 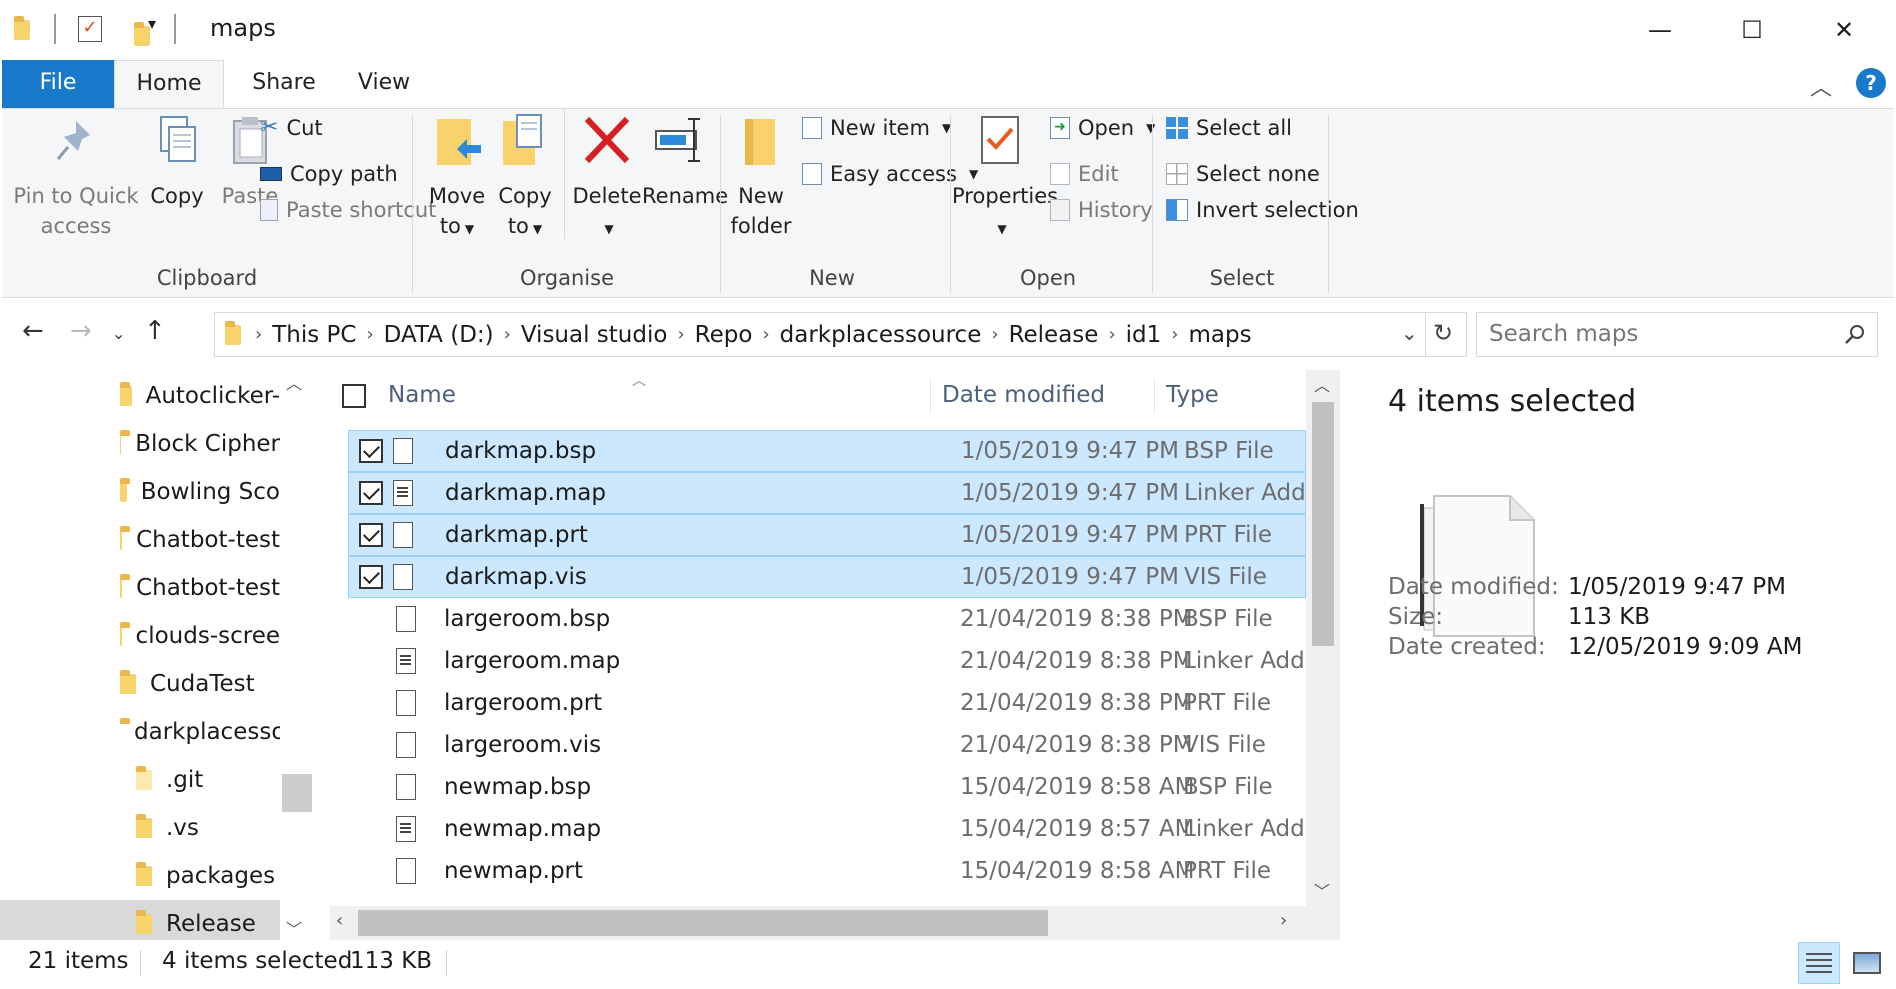 I want to click on breadcrumb-maps: maps, so click(x=1219, y=335).